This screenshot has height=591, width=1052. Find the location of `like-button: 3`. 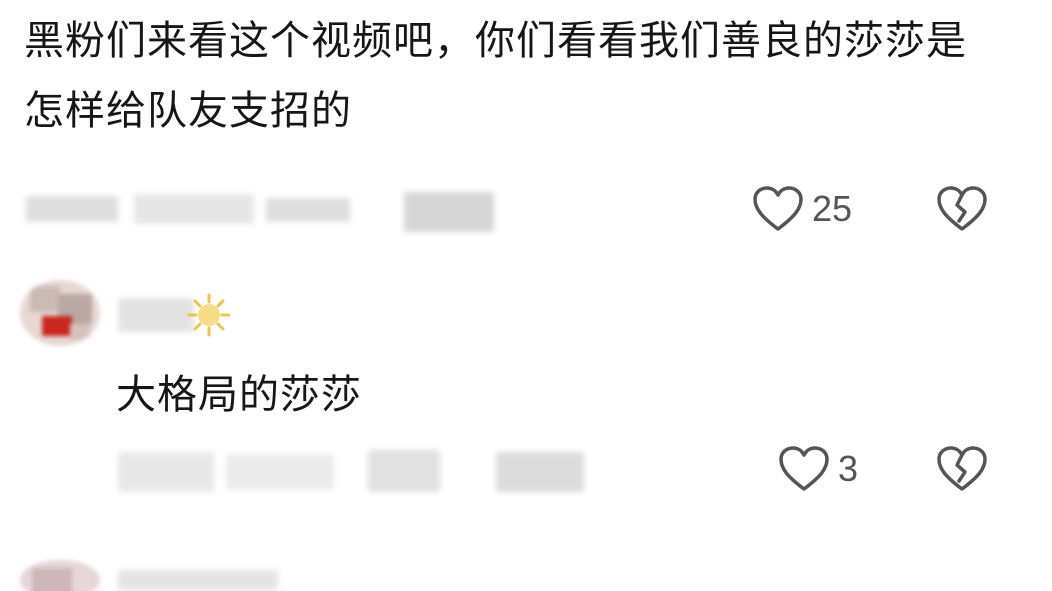

like-button: 3 is located at coordinates (818, 469).